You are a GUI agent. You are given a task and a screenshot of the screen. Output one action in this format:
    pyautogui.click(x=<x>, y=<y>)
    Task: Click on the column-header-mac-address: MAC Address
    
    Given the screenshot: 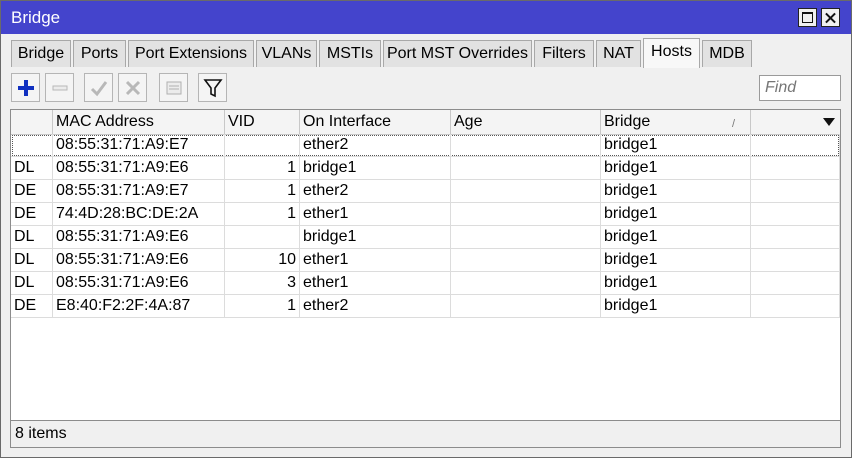 What is the action you would take?
    pyautogui.click(x=139, y=122)
    